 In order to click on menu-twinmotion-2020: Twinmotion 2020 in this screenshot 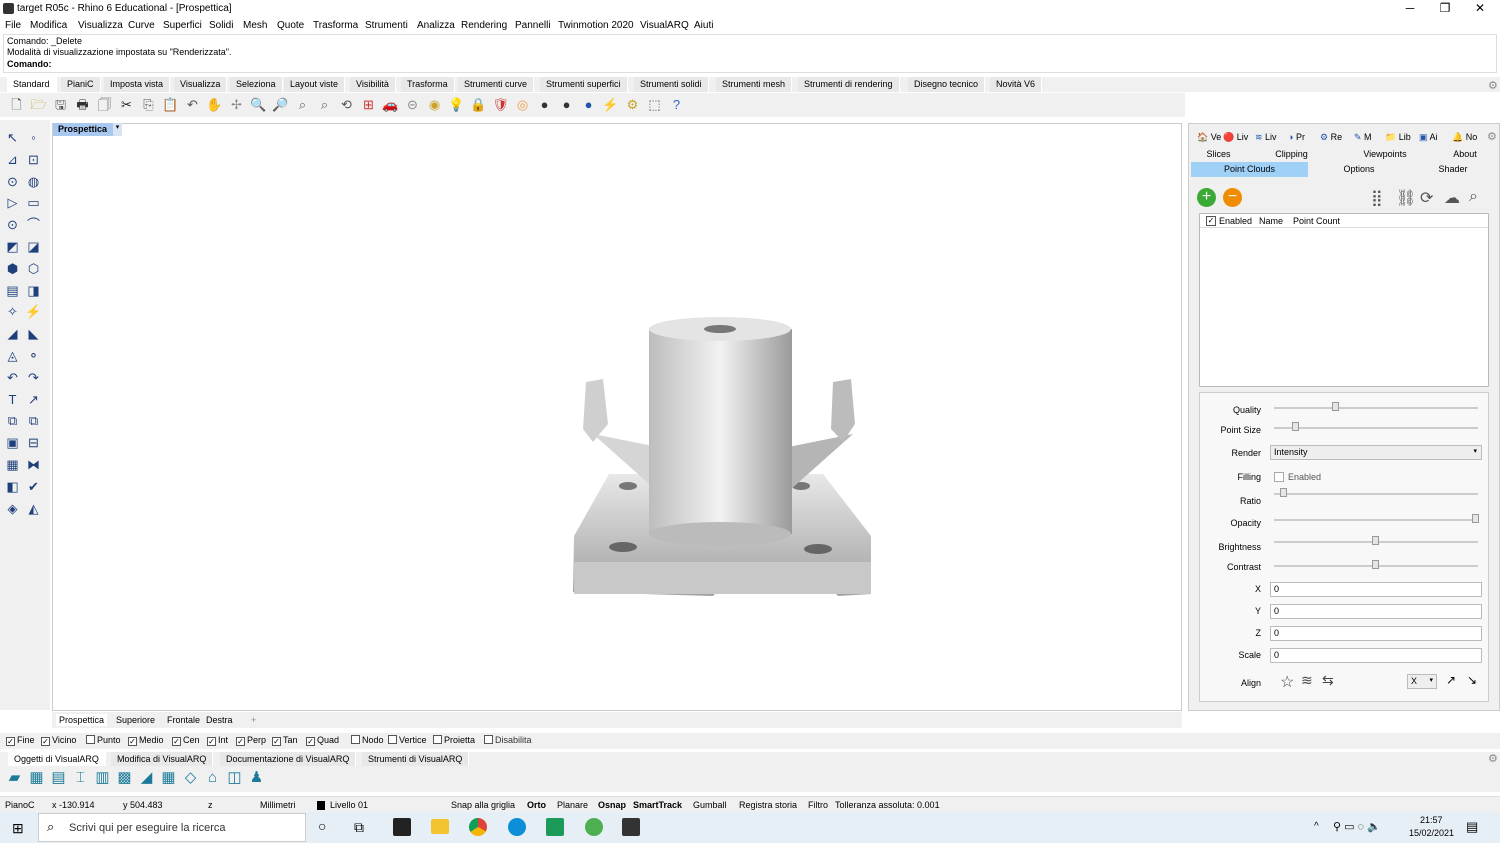, I will do `click(596, 25)`.